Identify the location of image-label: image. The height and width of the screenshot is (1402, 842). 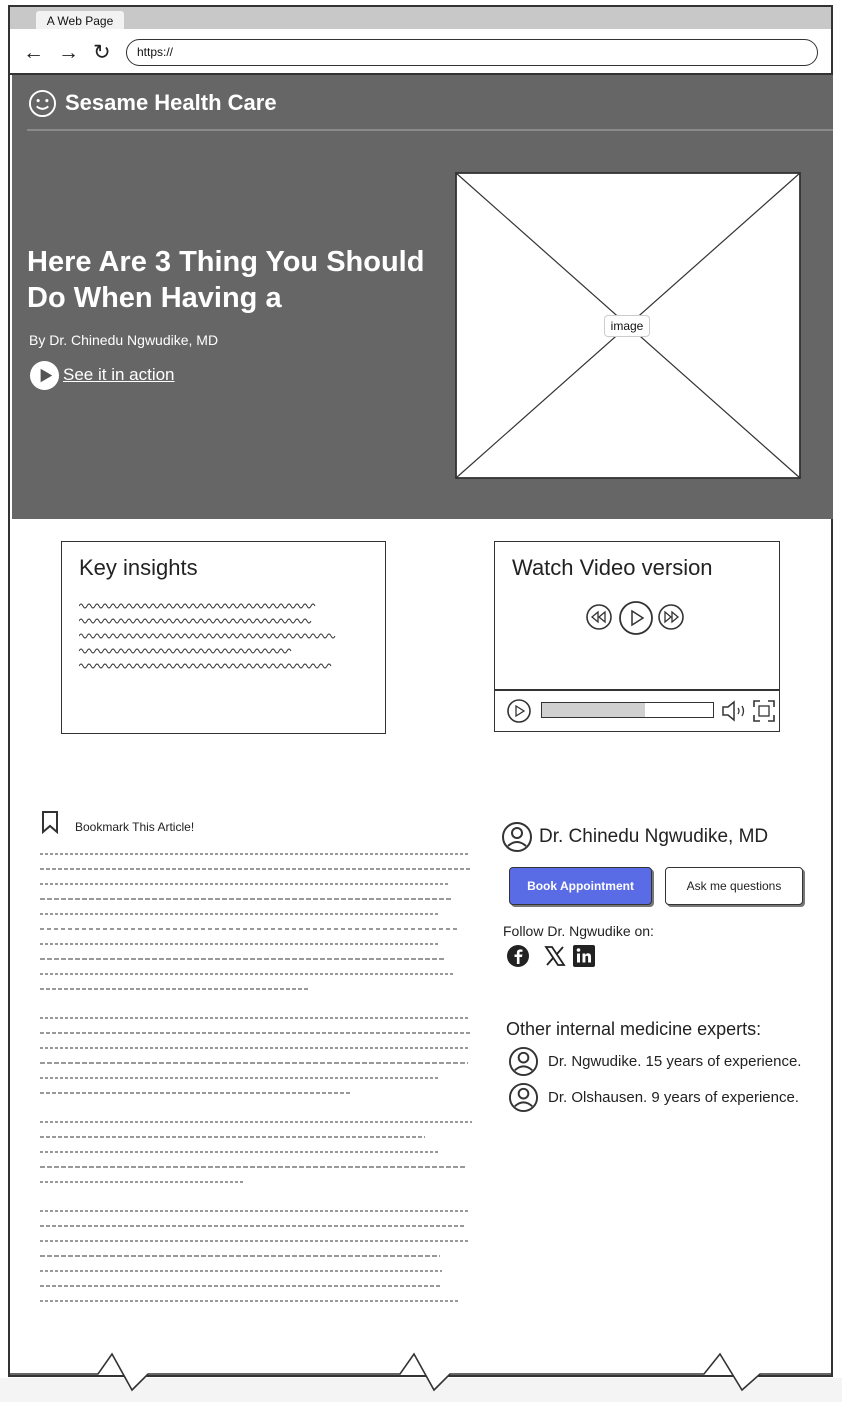
(627, 326).